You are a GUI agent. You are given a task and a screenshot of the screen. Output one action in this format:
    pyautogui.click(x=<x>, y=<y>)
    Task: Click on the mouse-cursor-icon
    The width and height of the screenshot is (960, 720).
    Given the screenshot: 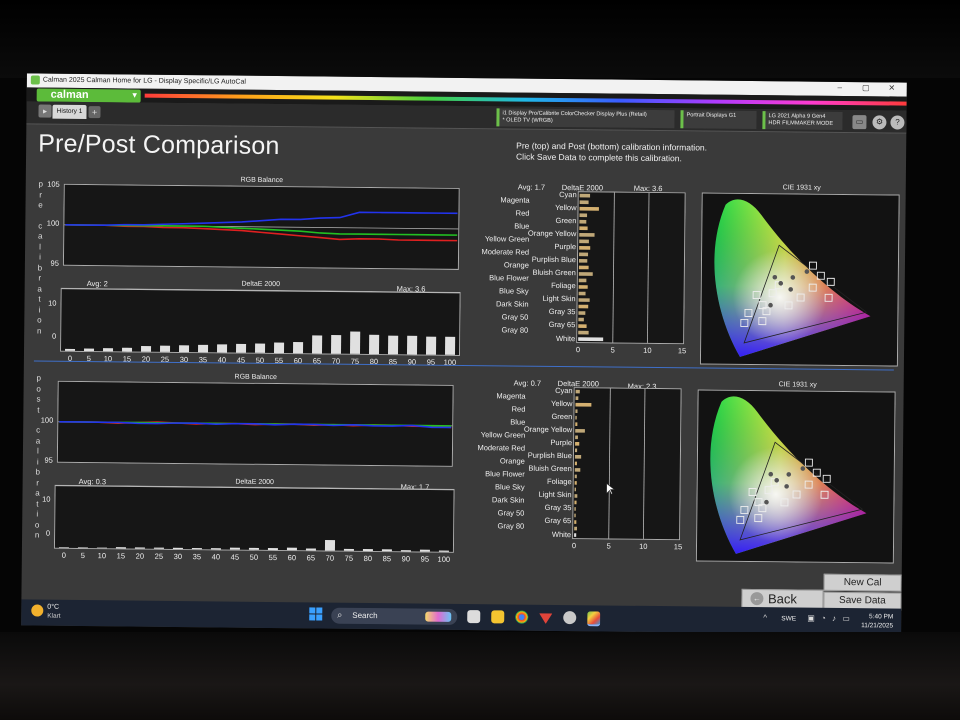 What is the action you would take?
    pyautogui.click(x=610, y=489)
    